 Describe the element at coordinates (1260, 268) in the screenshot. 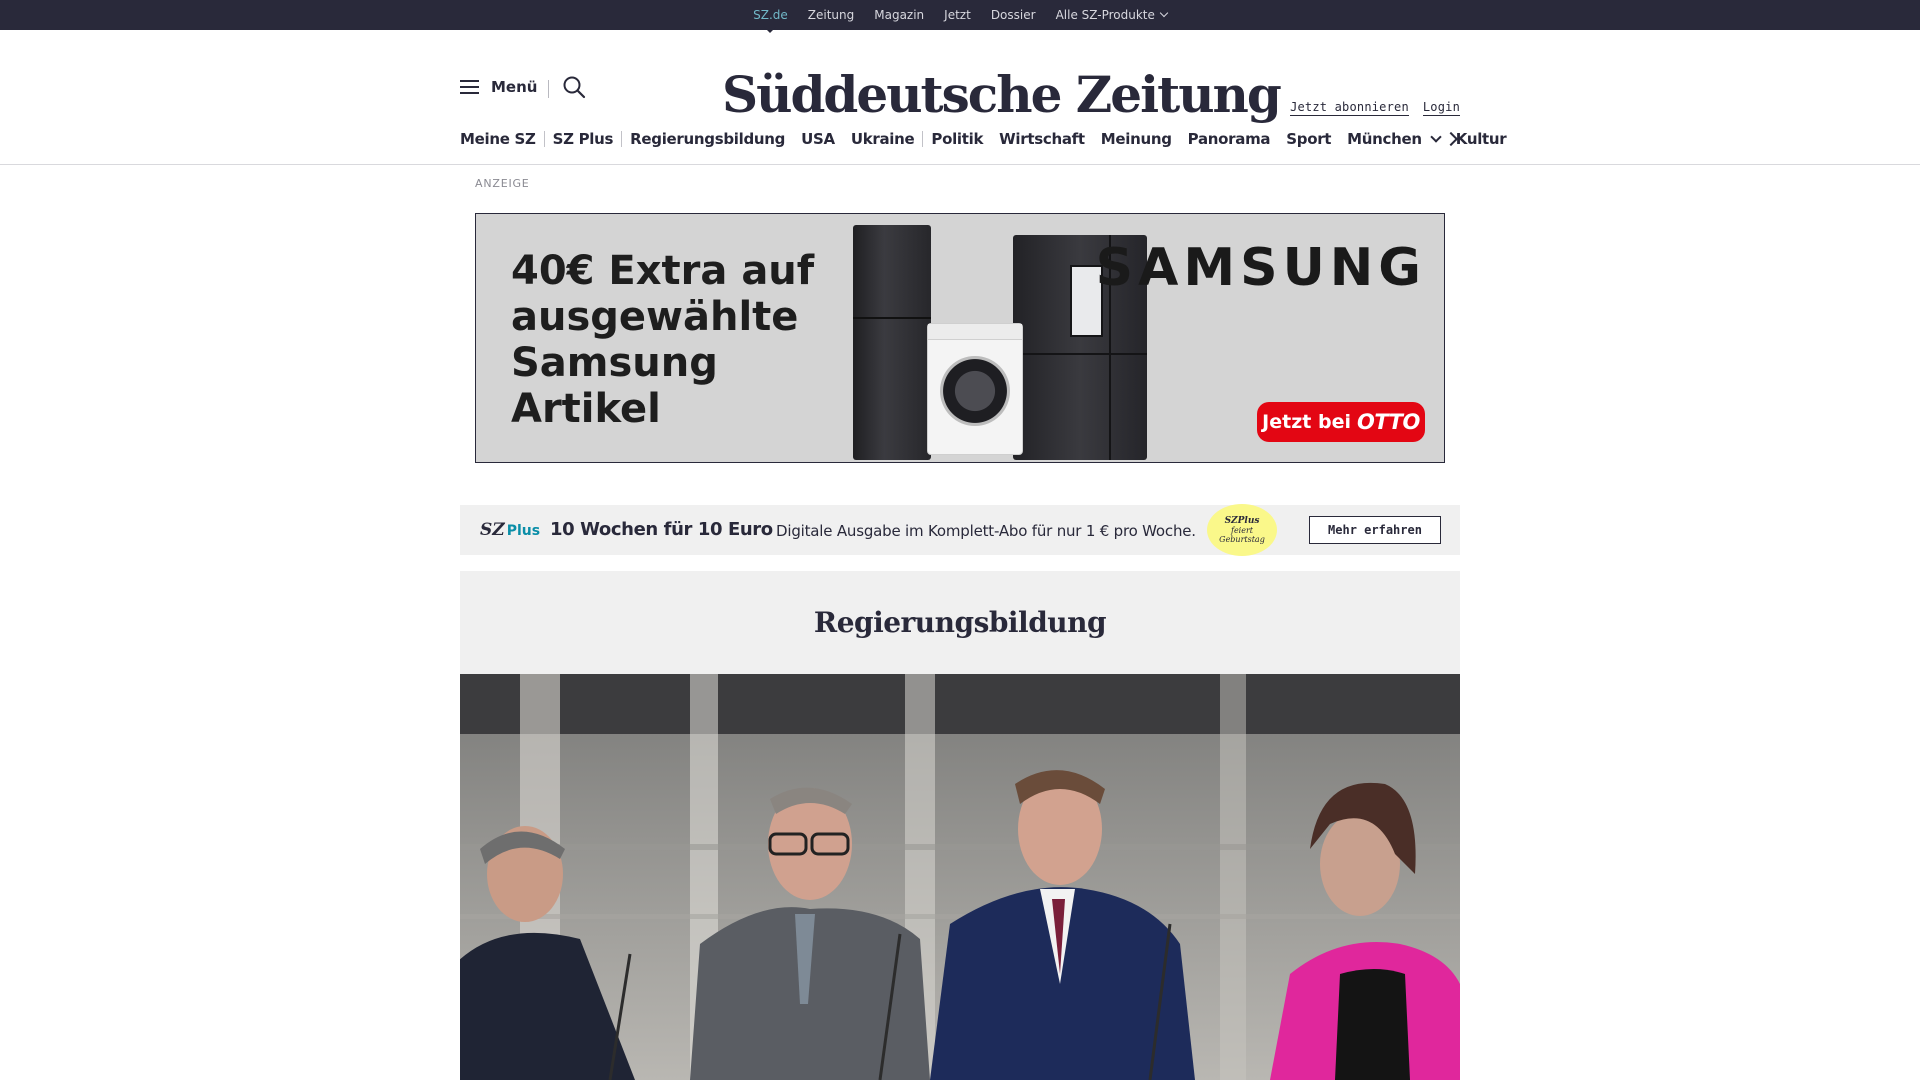

I see `ad-brand-logo: SAMSUNG` at that location.